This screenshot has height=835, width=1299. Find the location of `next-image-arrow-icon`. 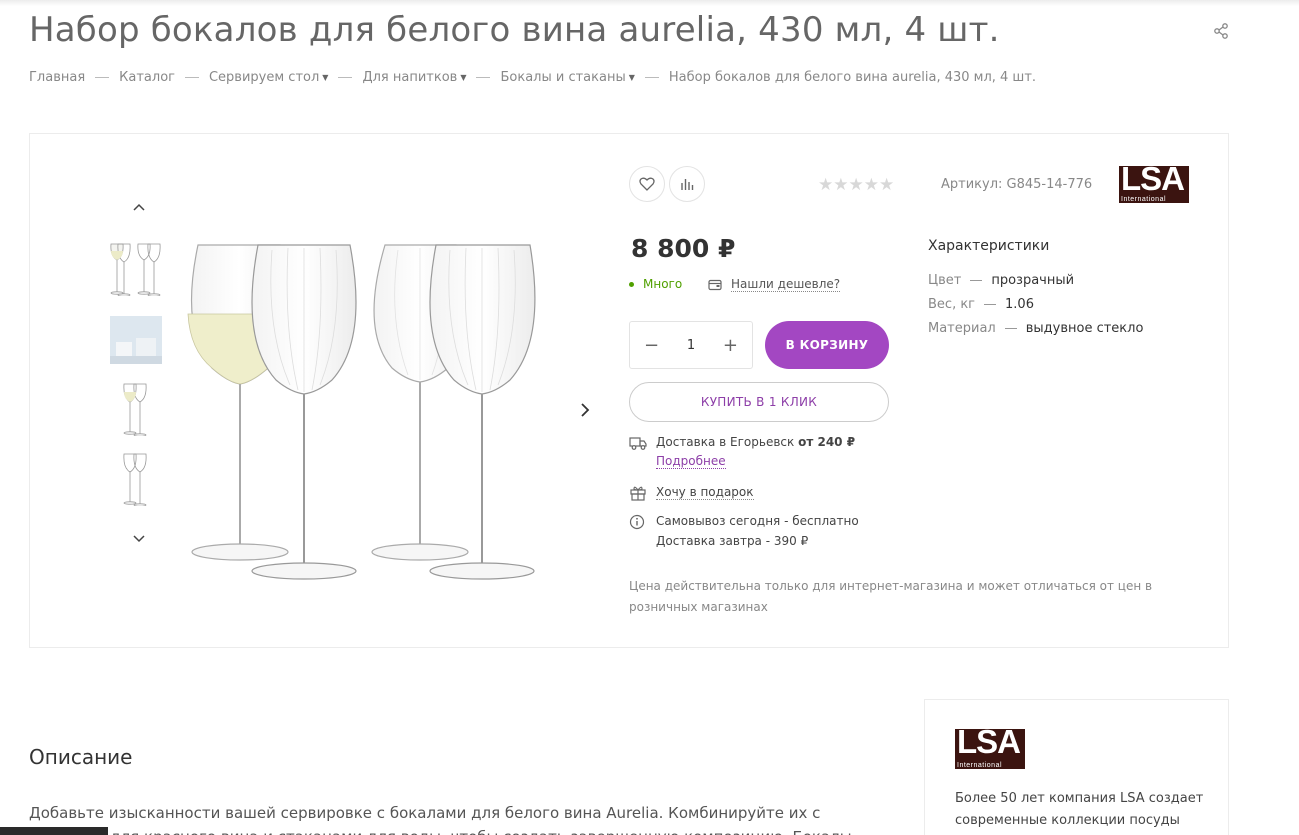

next-image-arrow-icon is located at coordinates (585, 410).